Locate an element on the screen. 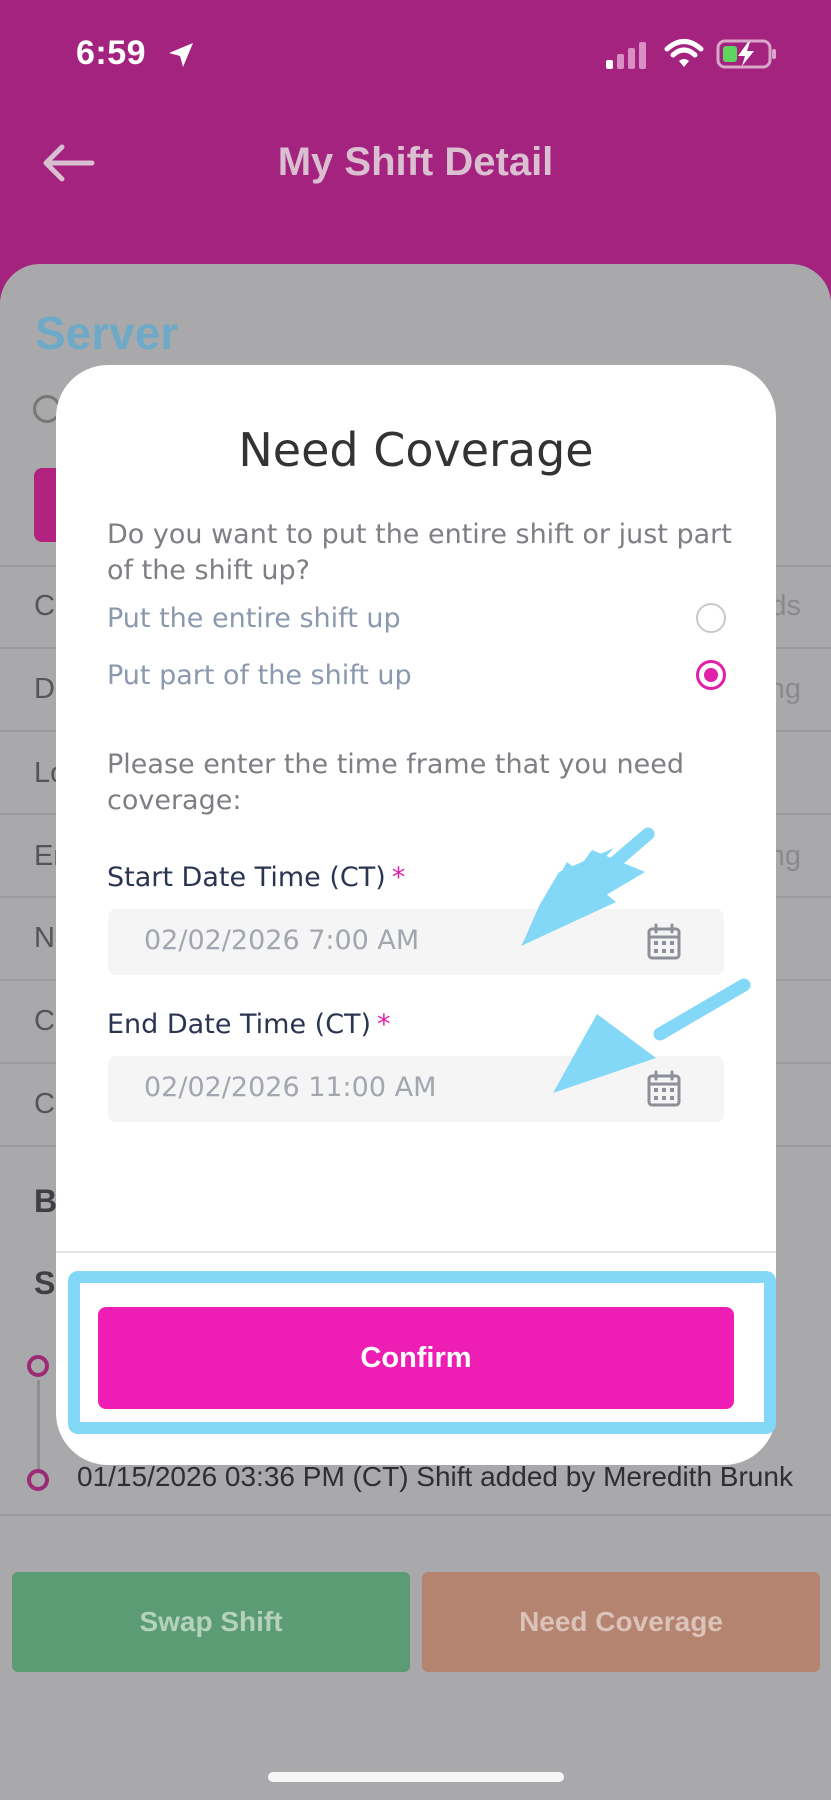 This screenshot has width=831, height=1800. annotation-arrow-end is located at coordinates (652, 1035).